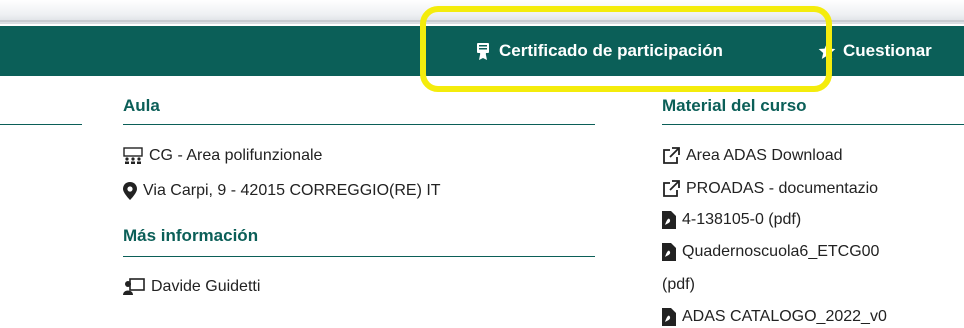 The image size is (964, 328). Describe the element at coordinates (359, 124) in the screenshot. I see `aula-rule` at that location.